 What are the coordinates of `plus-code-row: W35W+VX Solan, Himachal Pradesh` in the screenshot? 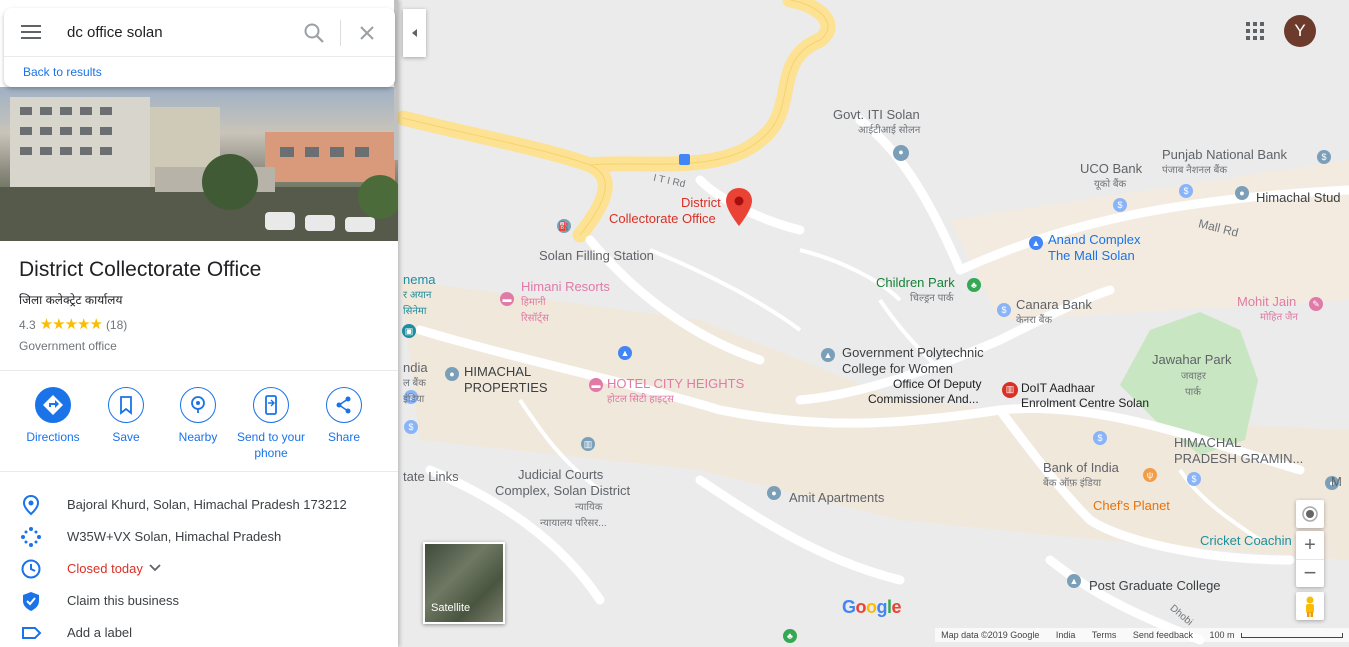 It's located at (199, 536).